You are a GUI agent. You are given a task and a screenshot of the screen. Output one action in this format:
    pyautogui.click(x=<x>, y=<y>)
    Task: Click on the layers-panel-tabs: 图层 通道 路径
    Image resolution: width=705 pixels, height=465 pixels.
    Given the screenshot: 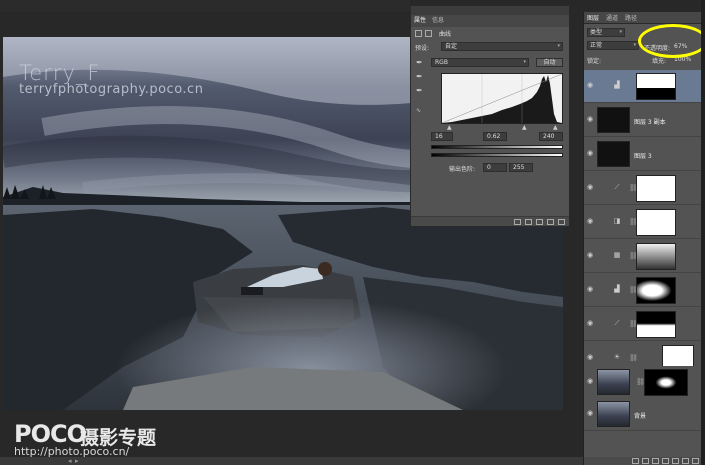 What is the action you would take?
    pyautogui.click(x=642, y=18)
    